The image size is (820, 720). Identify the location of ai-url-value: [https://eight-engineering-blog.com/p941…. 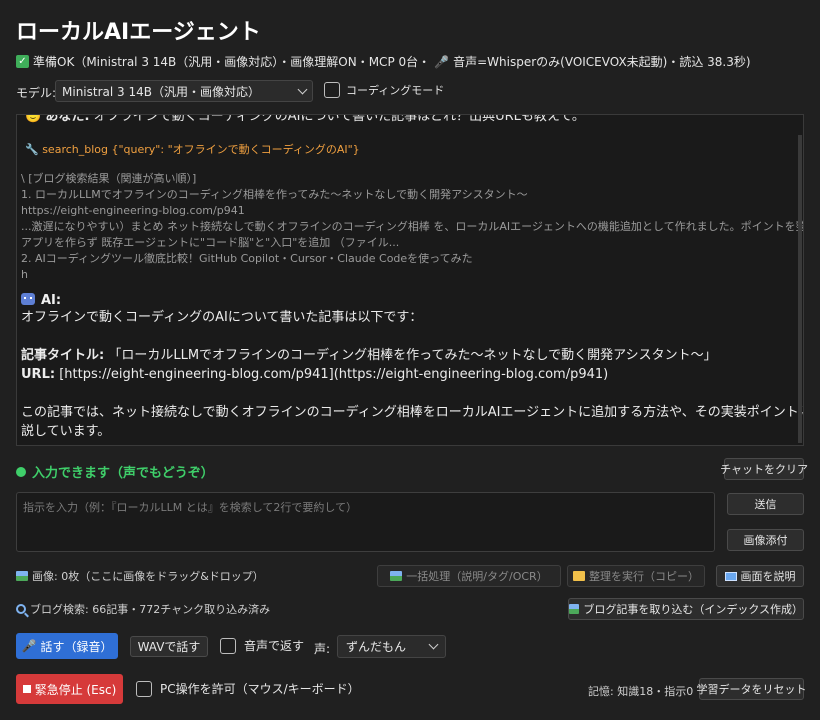
(334, 374).